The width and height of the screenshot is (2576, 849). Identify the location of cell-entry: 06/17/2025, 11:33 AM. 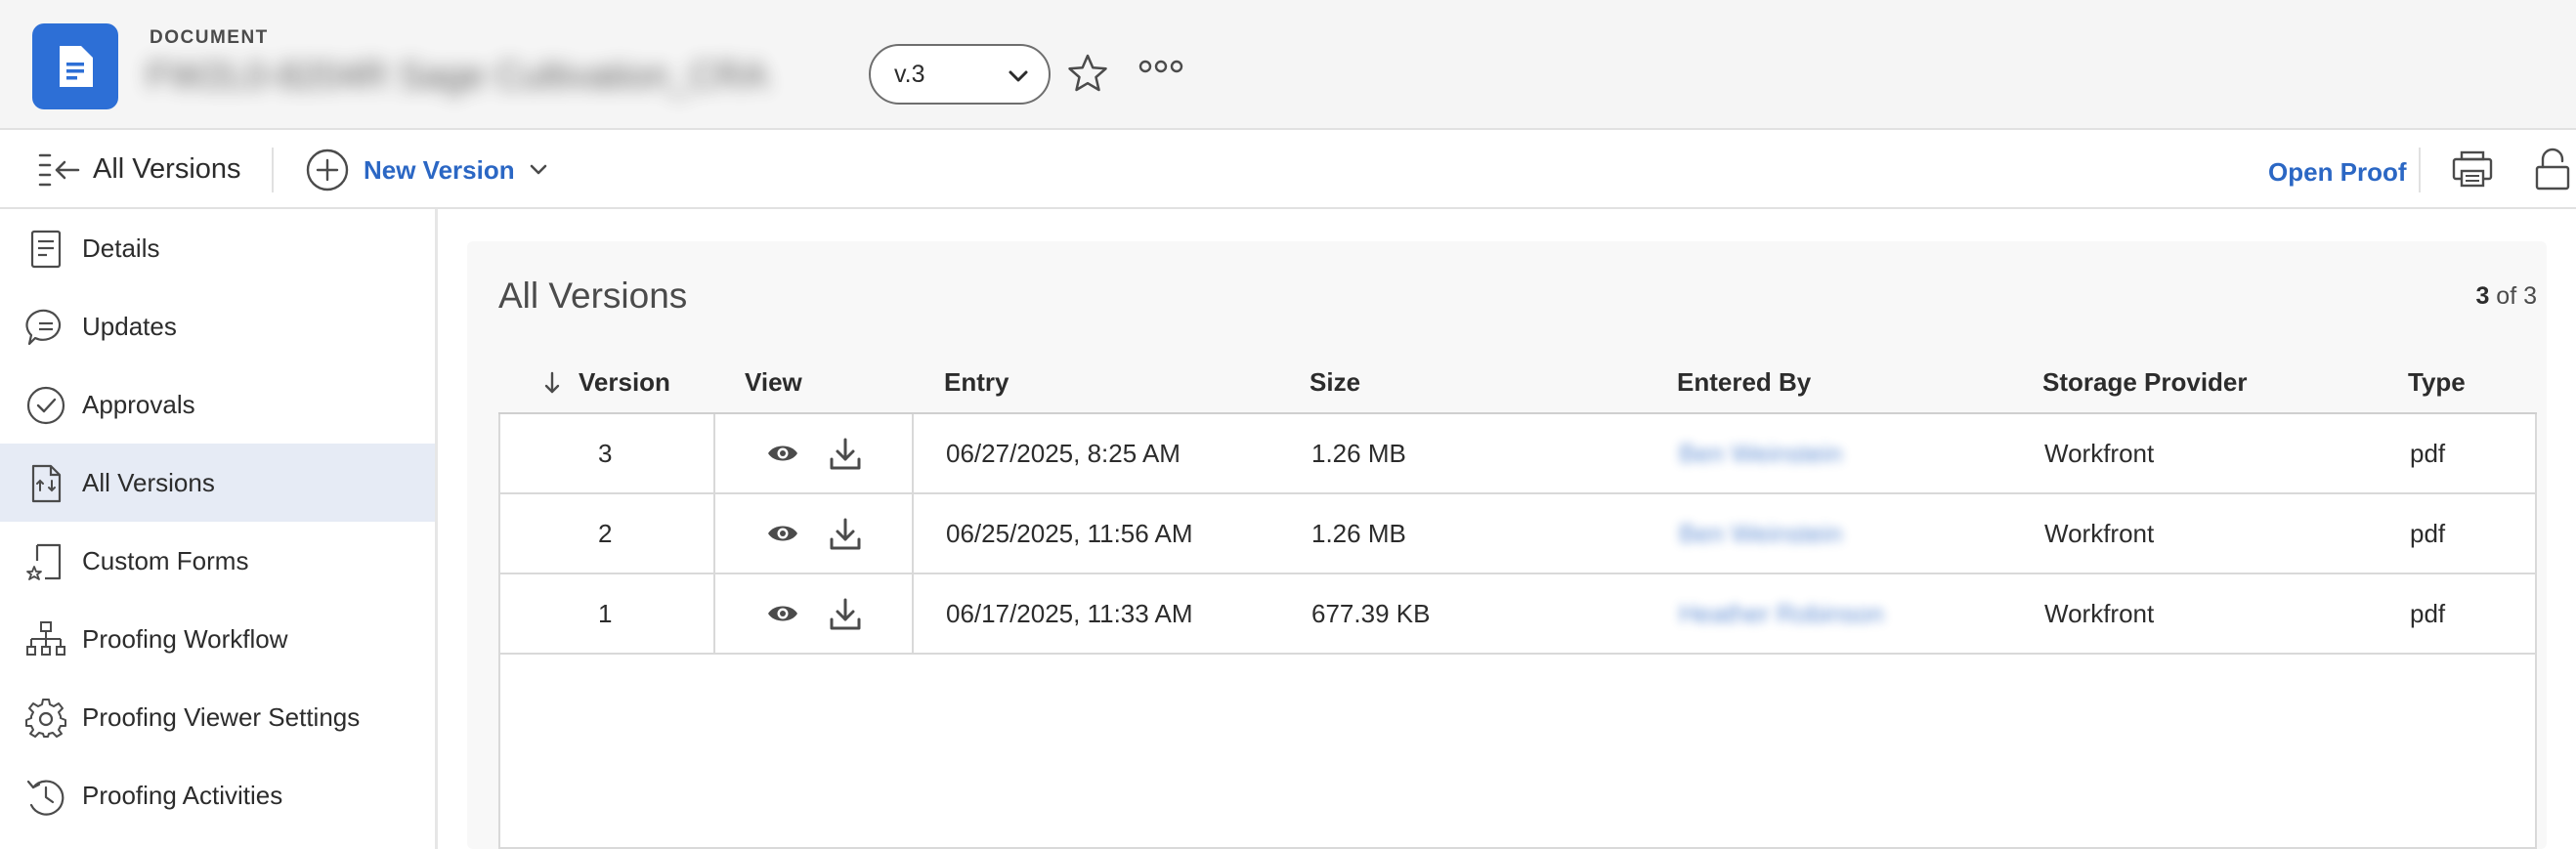
(1070, 613).